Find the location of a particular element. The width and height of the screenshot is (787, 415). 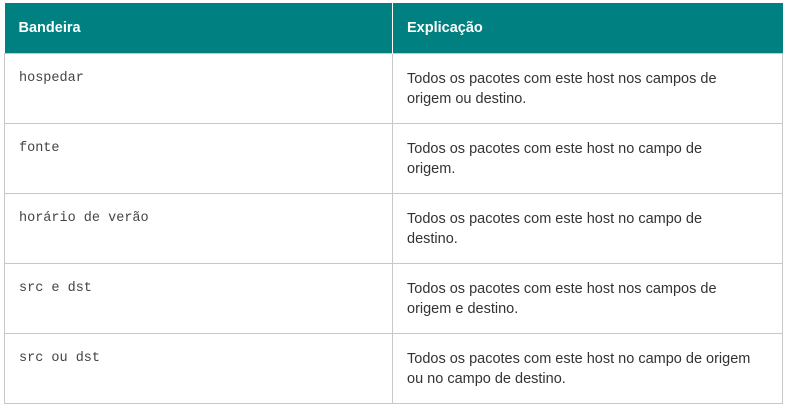

flag-cell: src e dst is located at coordinates (198, 298).